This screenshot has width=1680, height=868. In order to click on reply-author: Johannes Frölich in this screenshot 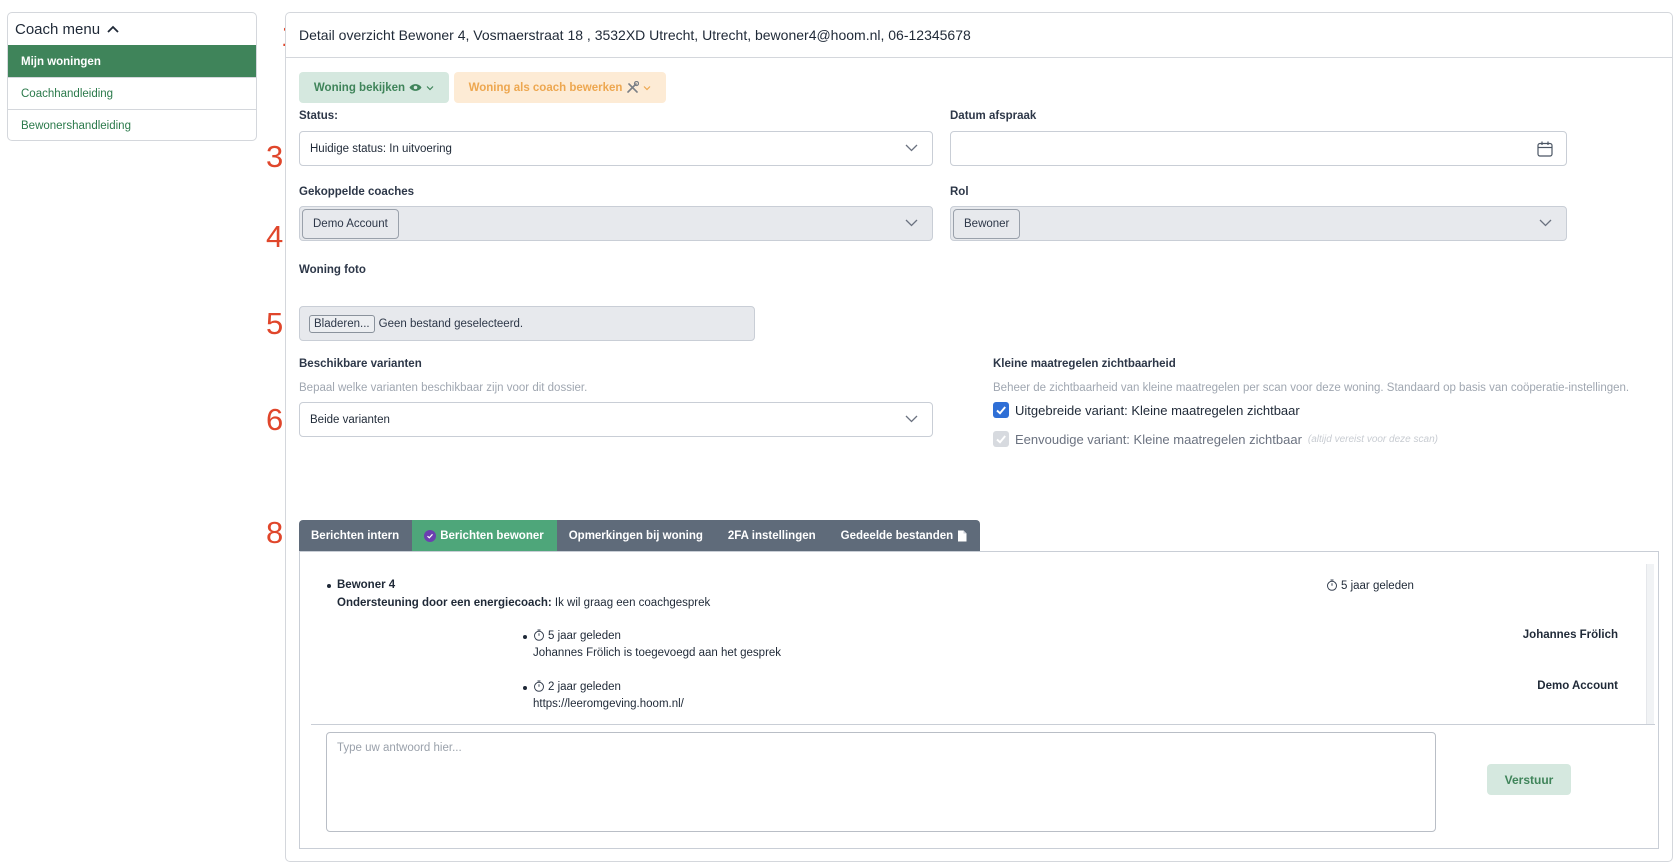, I will do `click(1570, 635)`.